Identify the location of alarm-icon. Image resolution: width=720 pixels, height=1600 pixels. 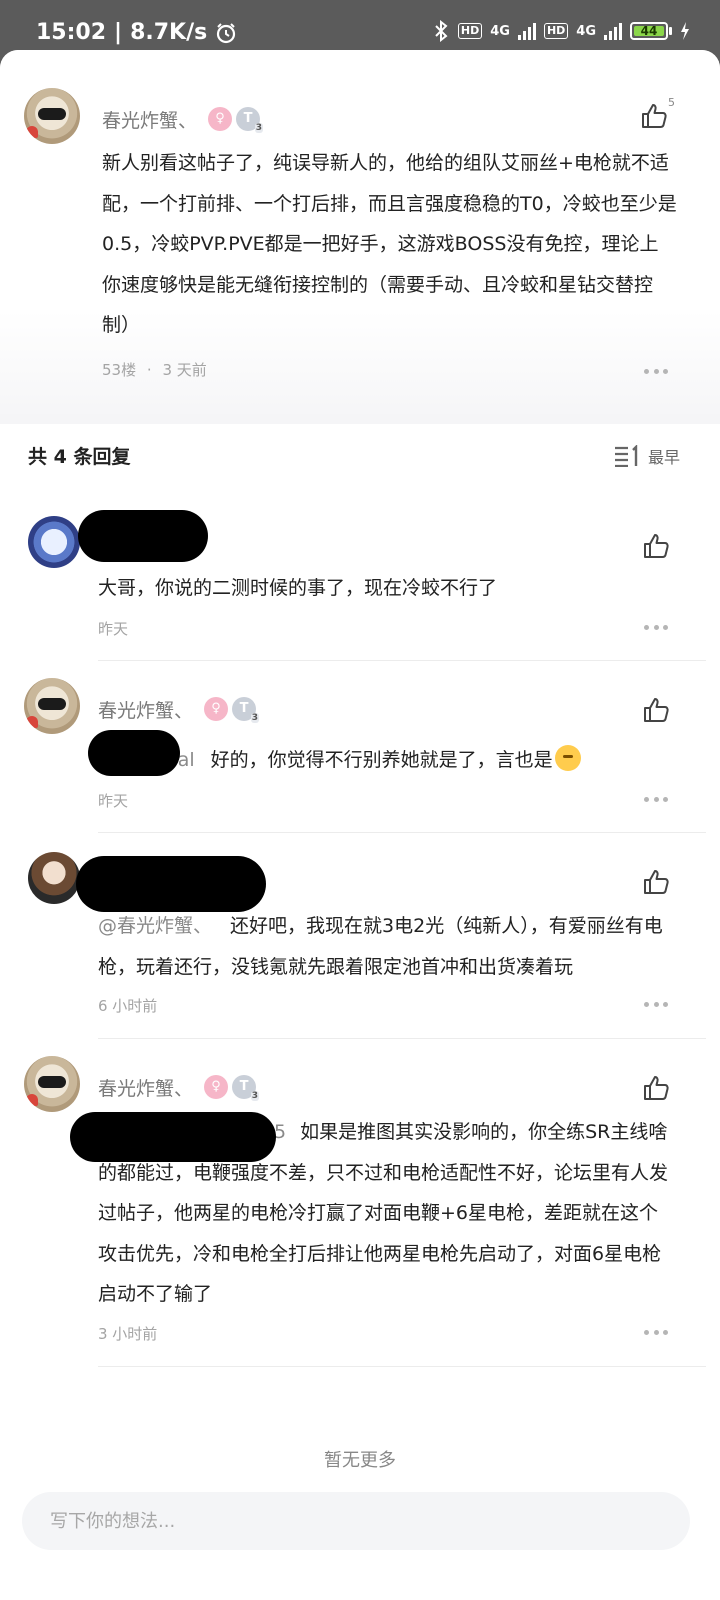
(226, 32).